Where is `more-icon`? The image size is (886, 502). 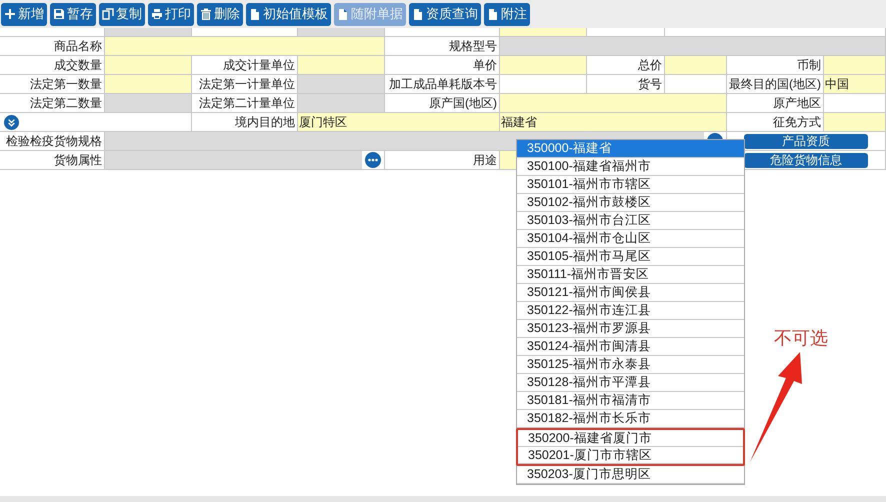 more-icon is located at coordinates (373, 160).